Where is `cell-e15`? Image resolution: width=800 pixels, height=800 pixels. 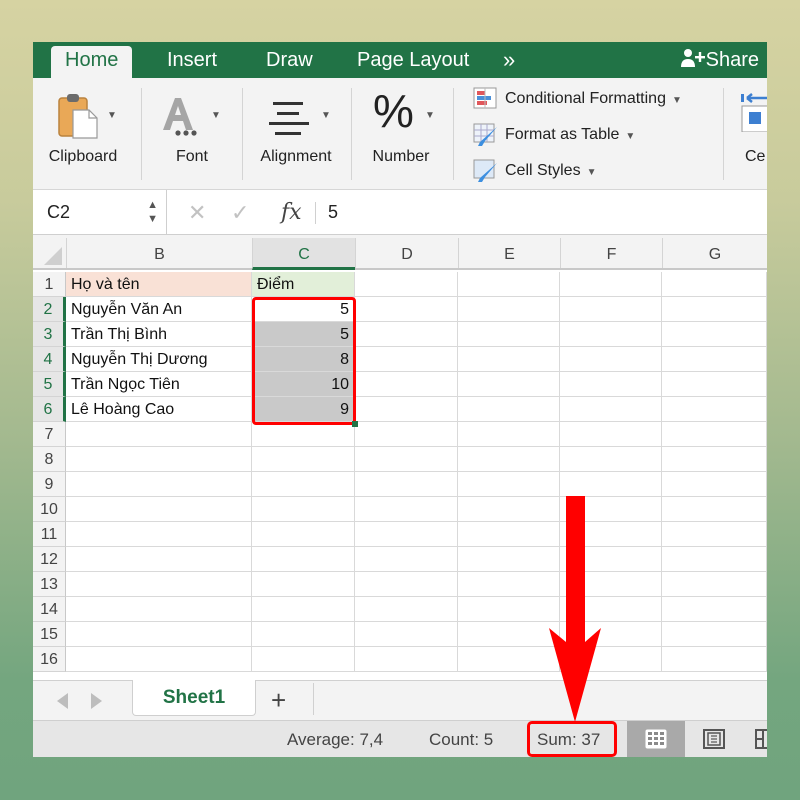
cell-e15 is located at coordinates (509, 634).